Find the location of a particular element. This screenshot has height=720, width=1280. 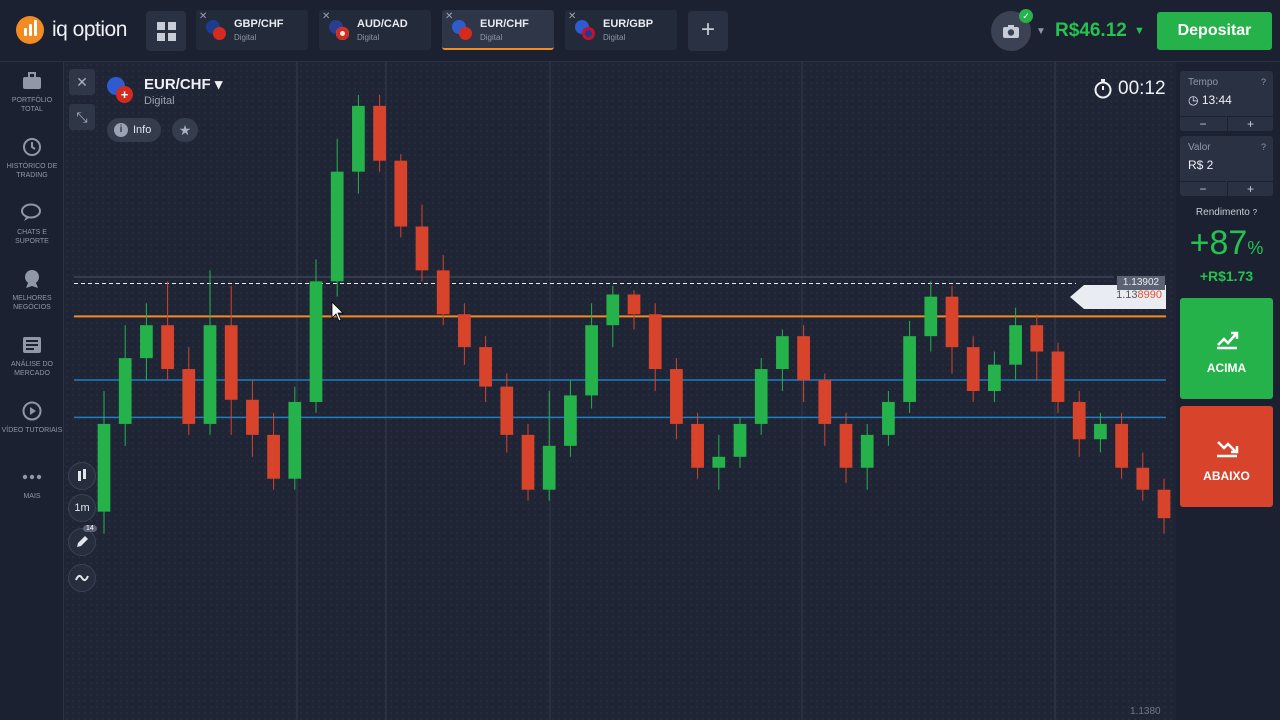

tab-pair: AUD/CAD is located at coordinates (382, 24).